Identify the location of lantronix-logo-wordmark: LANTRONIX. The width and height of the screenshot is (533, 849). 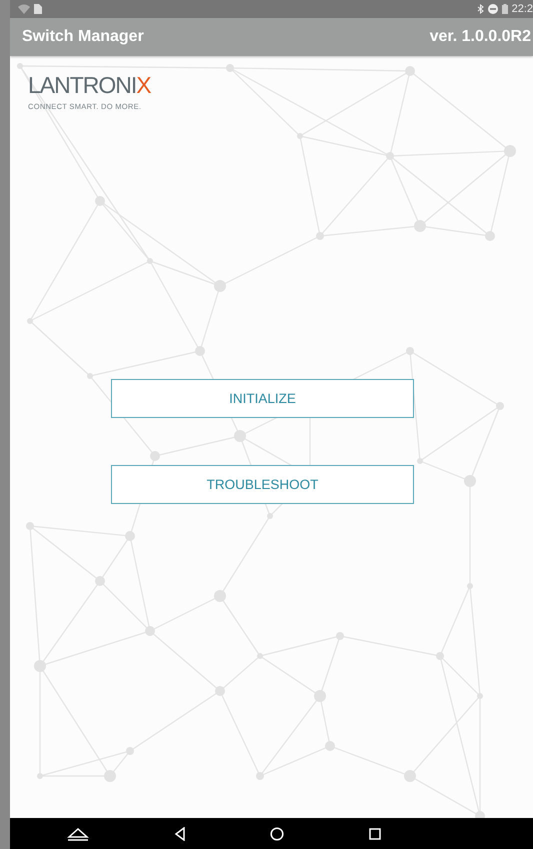
(89, 85).